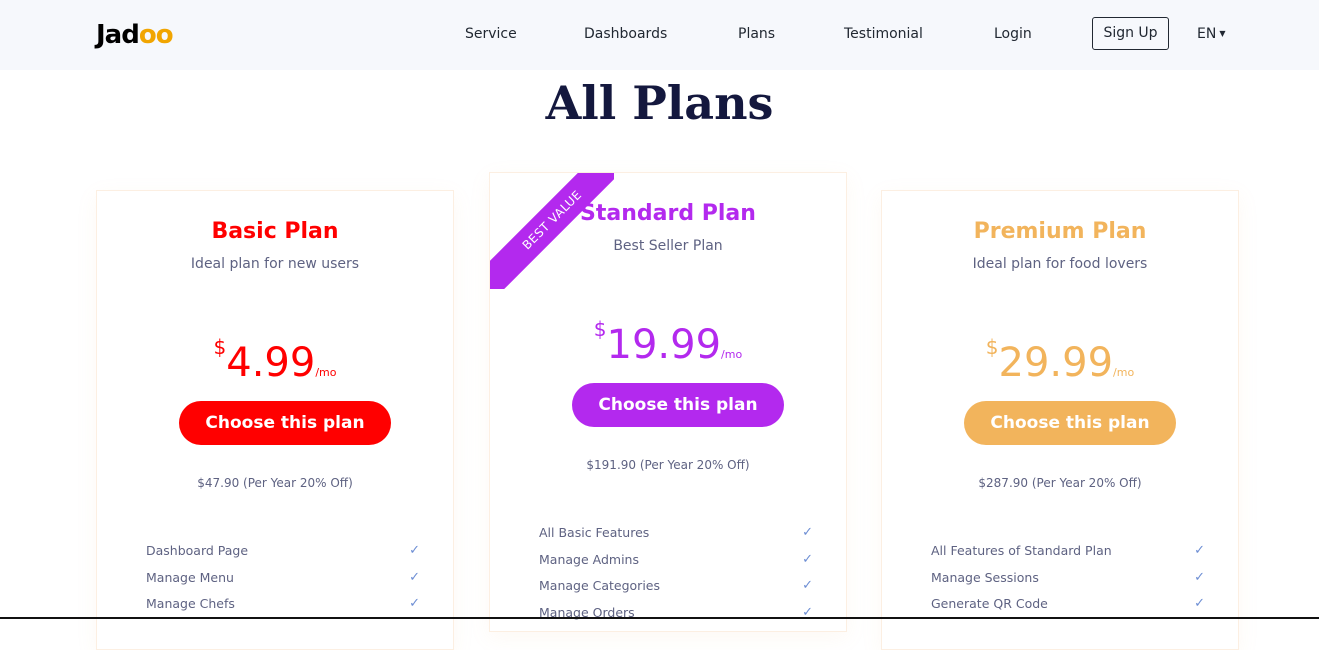 The image size is (1319, 650). I want to click on feature-label: Manage Chefs, so click(190, 603).